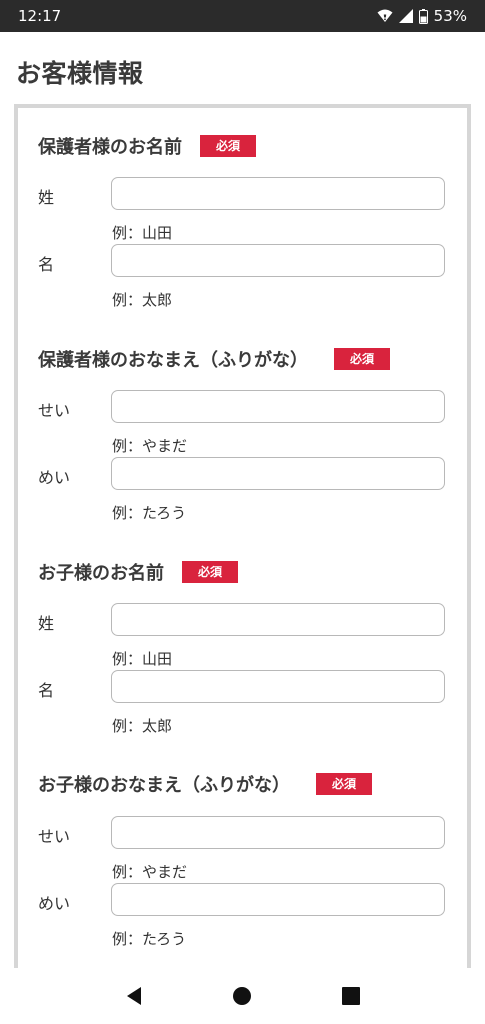  I want to click on child-first-name-input, so click(278, 686).